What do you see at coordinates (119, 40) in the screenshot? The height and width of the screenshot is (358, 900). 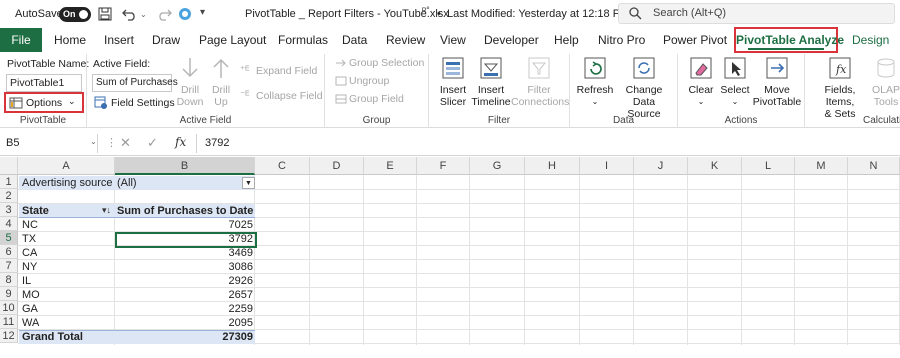 I see `tab-insert: Insert` at bounding box center [119, 40].